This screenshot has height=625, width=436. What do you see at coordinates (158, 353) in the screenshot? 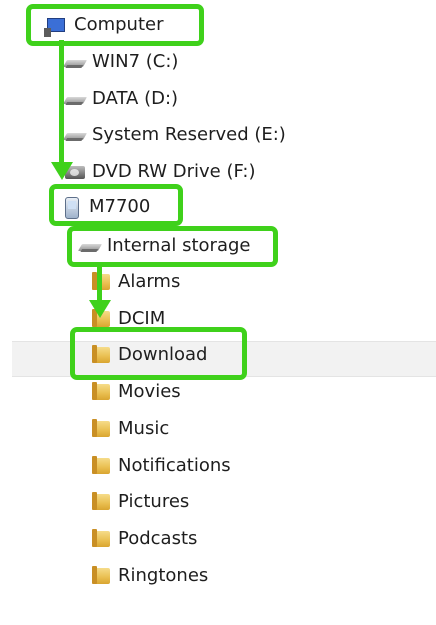
I see `highlight-box-download` at bounding box center [158, 353].